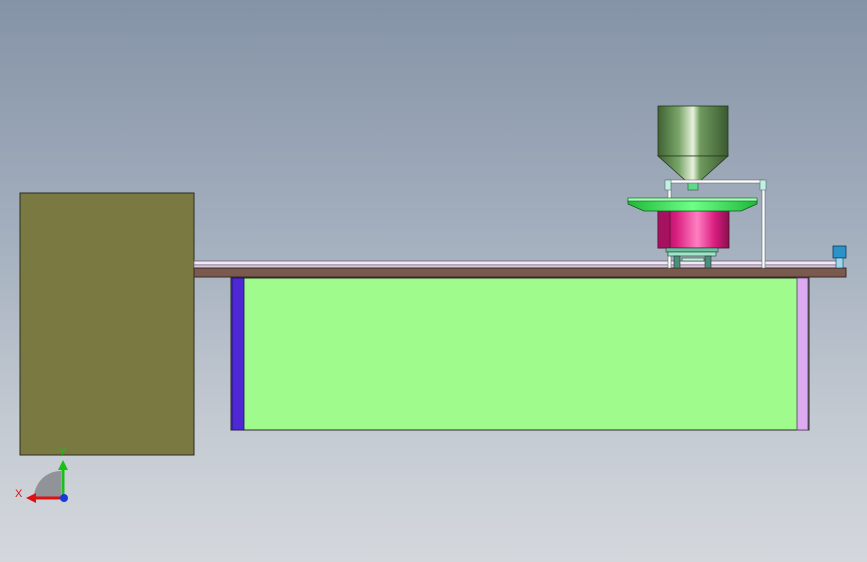 Image resolution: width=867 pixels, height=562 pixels. Describe the element at coordinates (107, 324) in the screenshot. I see `control-cabinet` at that location.